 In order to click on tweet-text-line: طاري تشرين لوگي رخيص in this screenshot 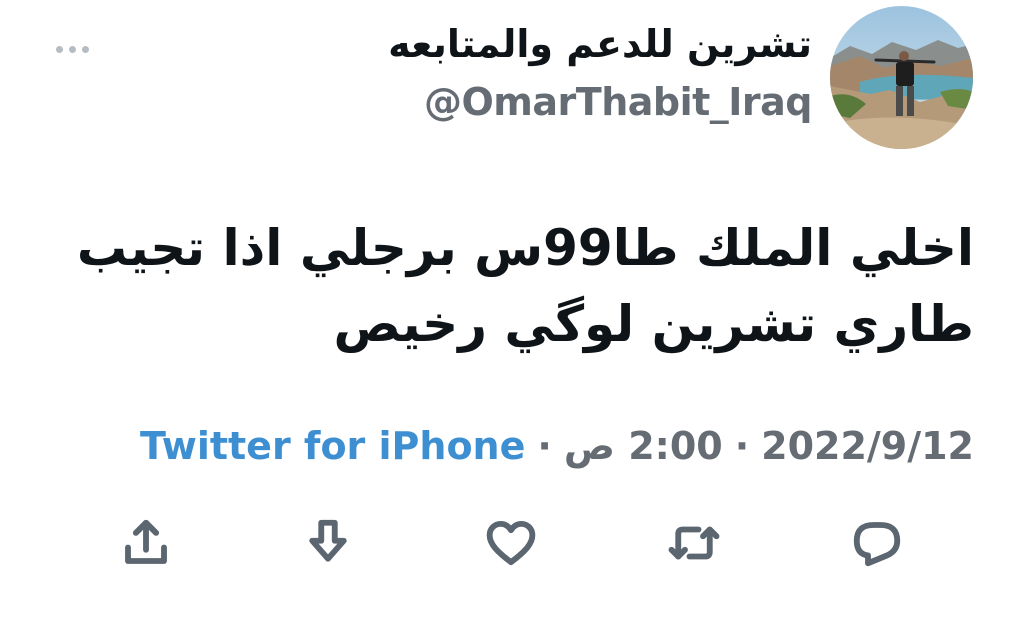, I will do `click(653, 324)`.